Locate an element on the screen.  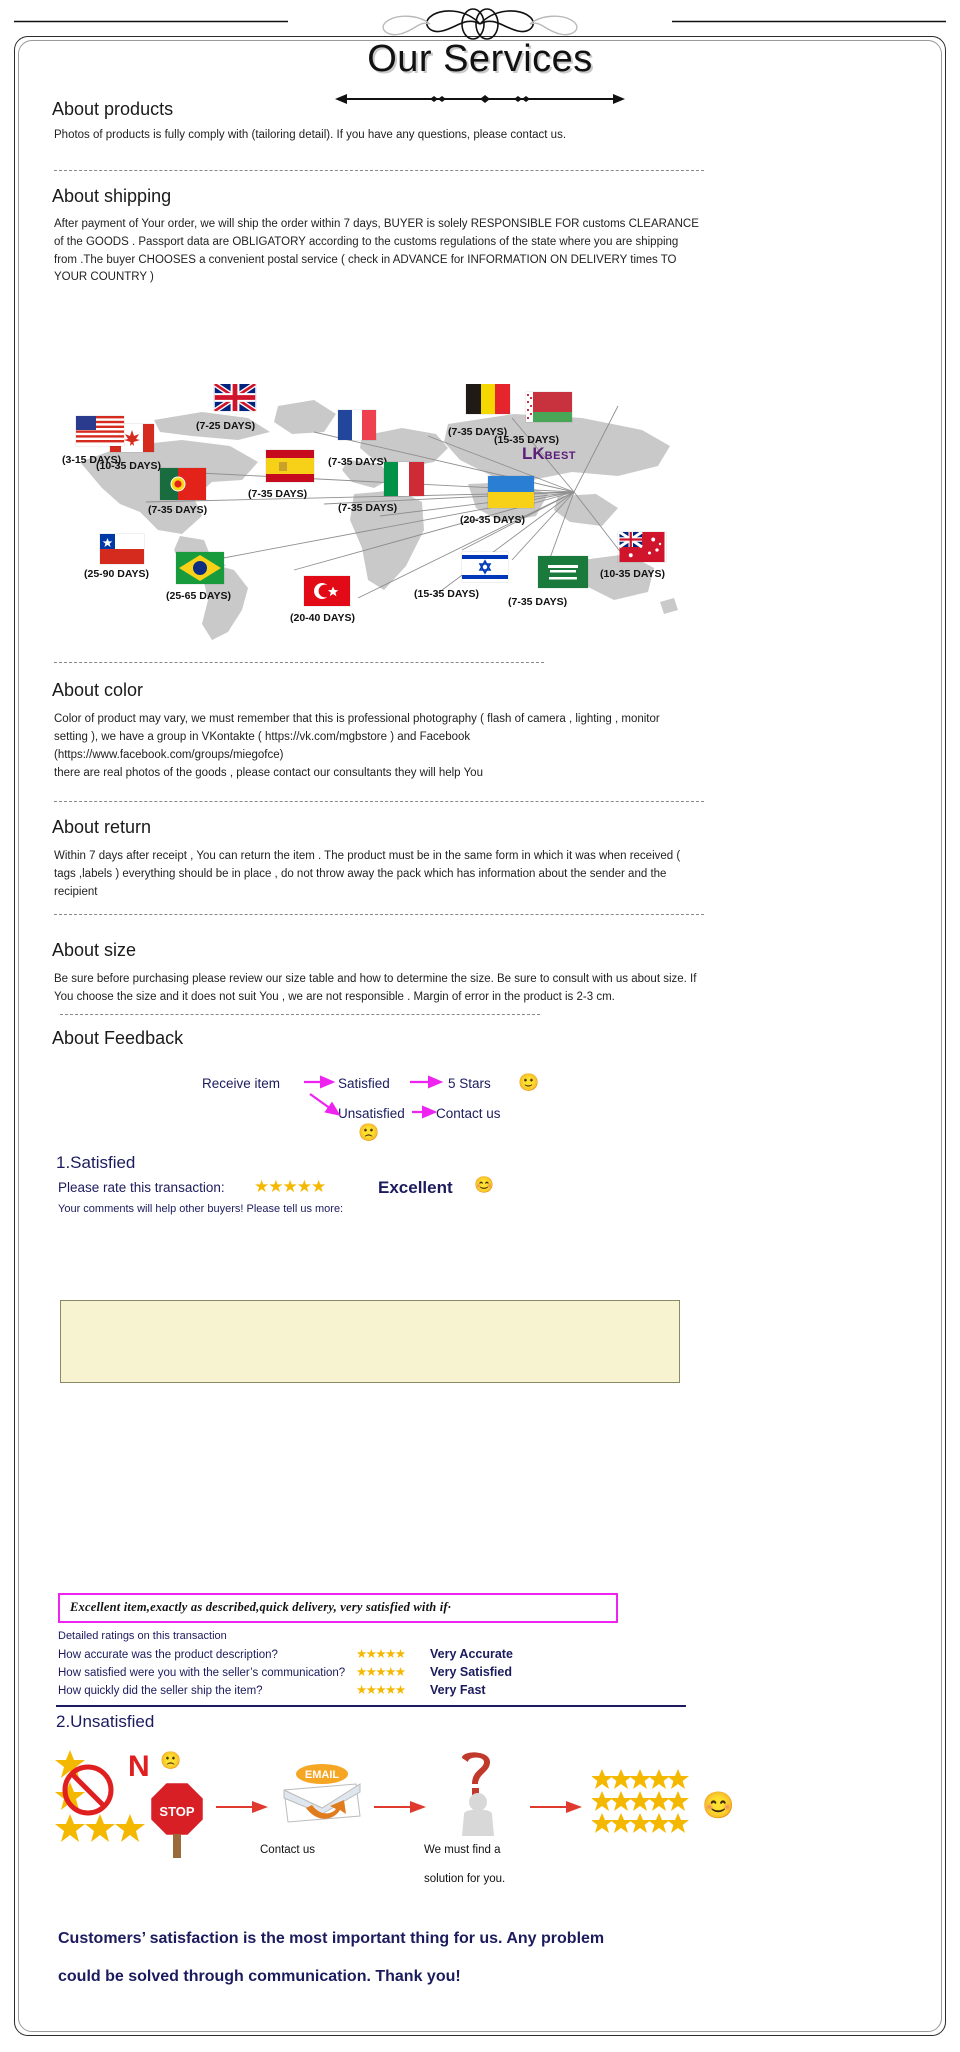
section-heading-color: About color is located at coordinates (98, 690).